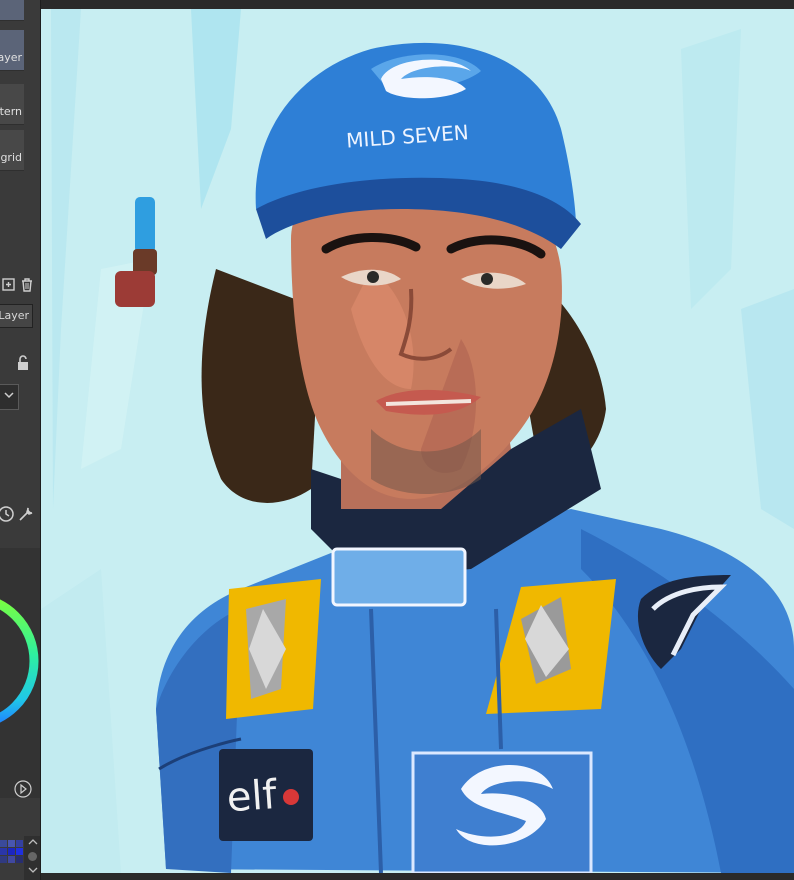 The image size is (794, 880). I want to click on color-daub-red, so click(135, 289).